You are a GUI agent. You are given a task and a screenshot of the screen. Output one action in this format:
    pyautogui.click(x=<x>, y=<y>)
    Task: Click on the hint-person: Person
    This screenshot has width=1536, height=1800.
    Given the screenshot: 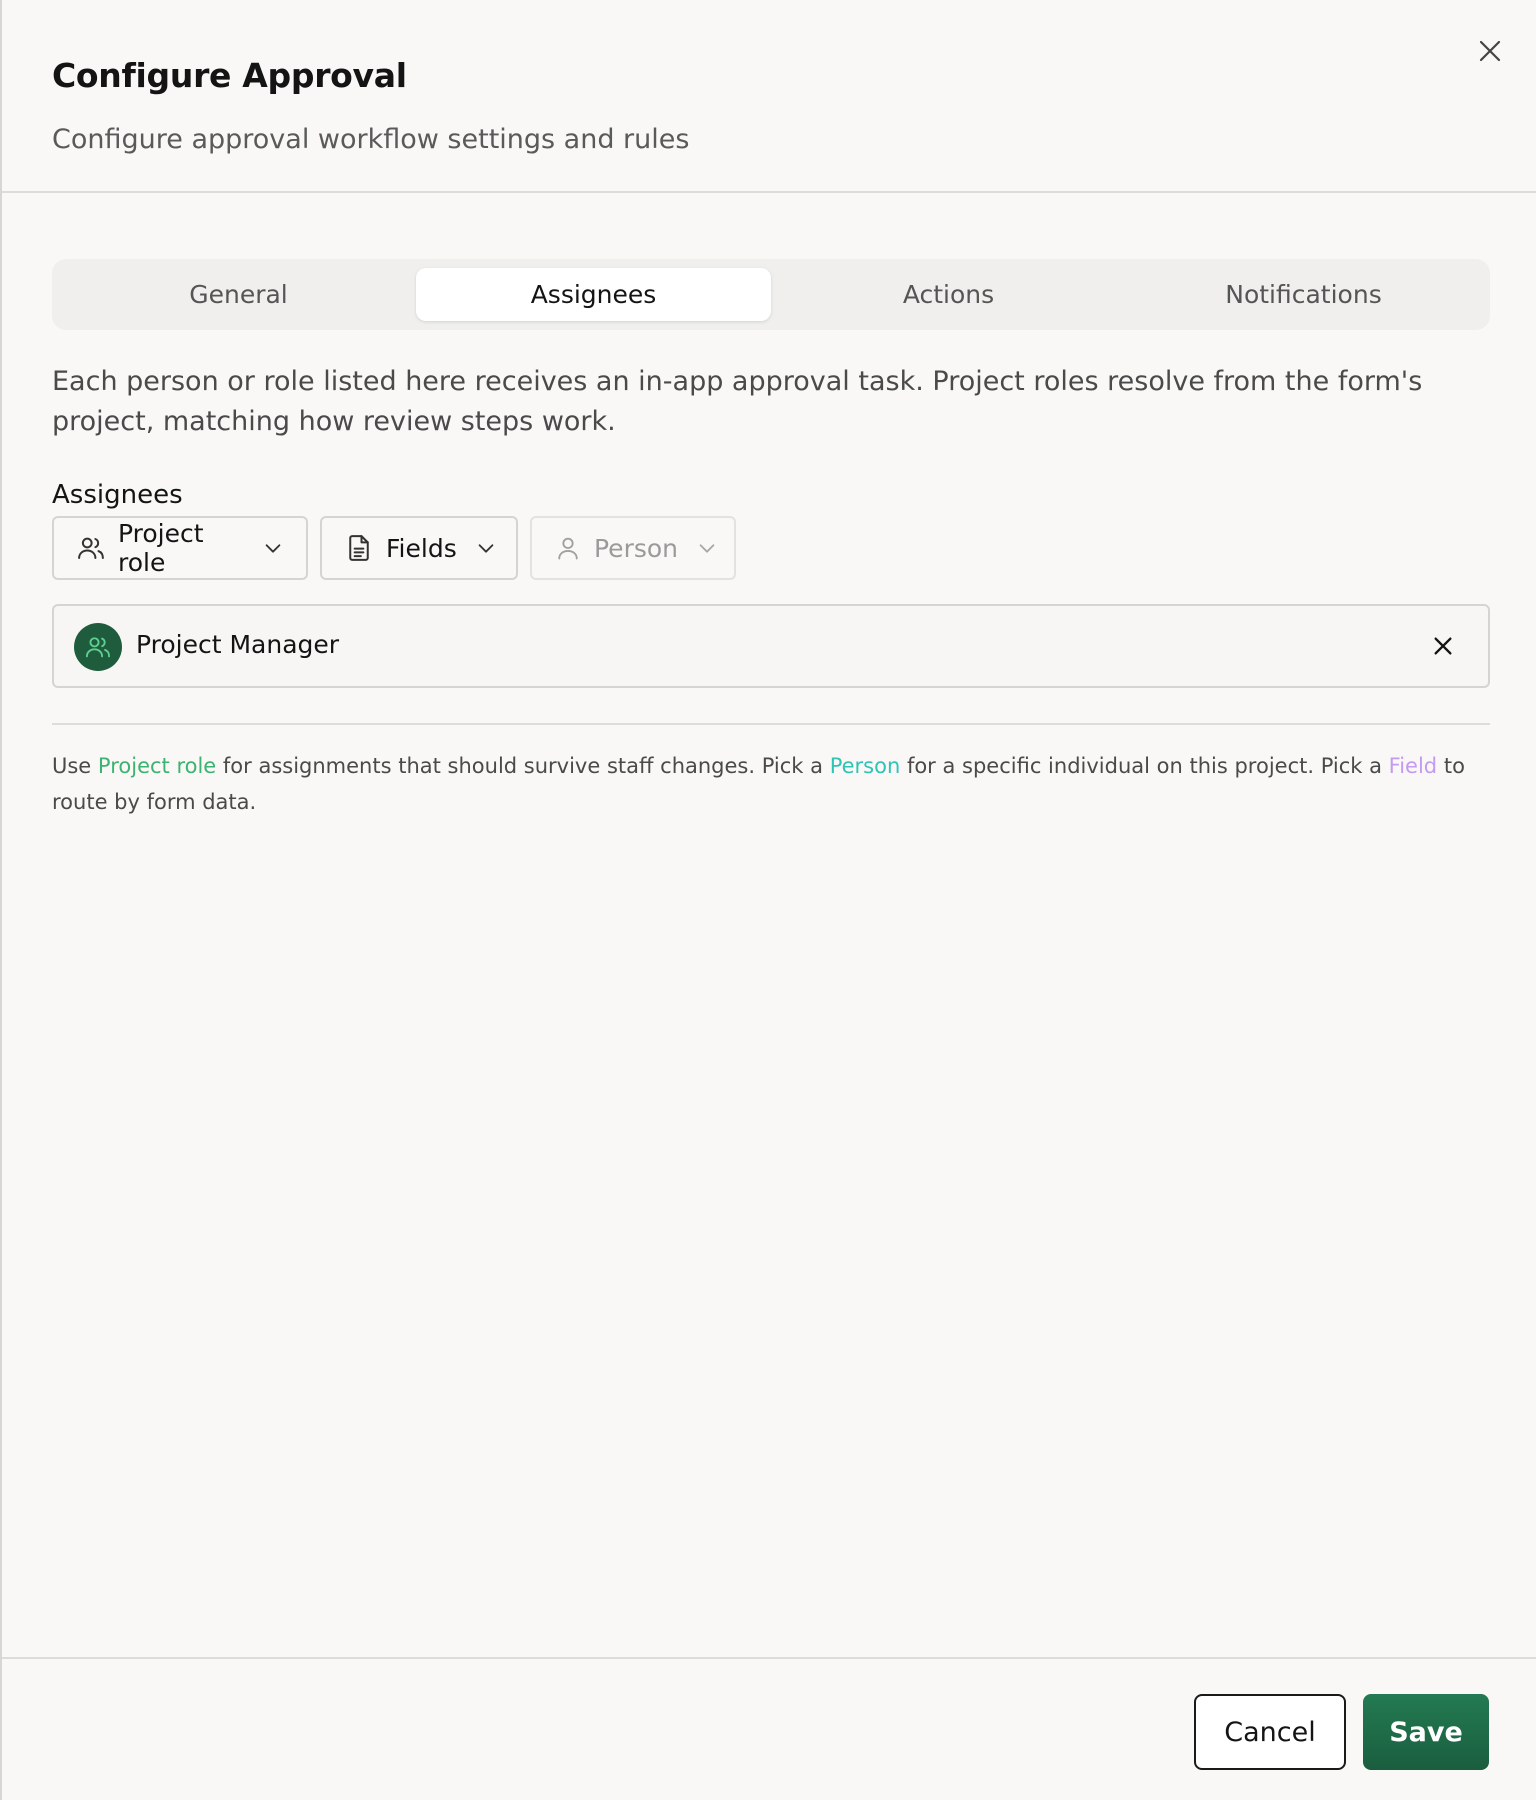 What is the action you would take?
    pyautogui.click(x=865, y=766)
    